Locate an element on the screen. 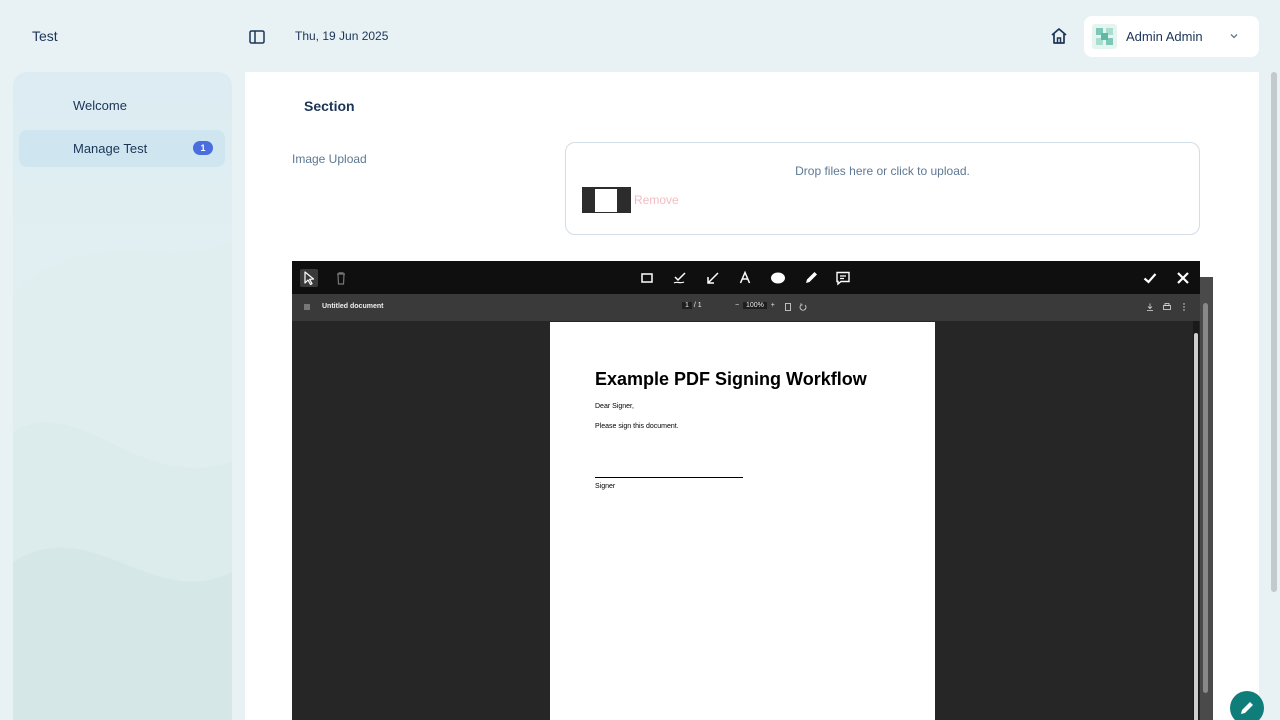 The height and width of the screenshot is (720, 1280). home-icon is located at coordinates (1059, 36).